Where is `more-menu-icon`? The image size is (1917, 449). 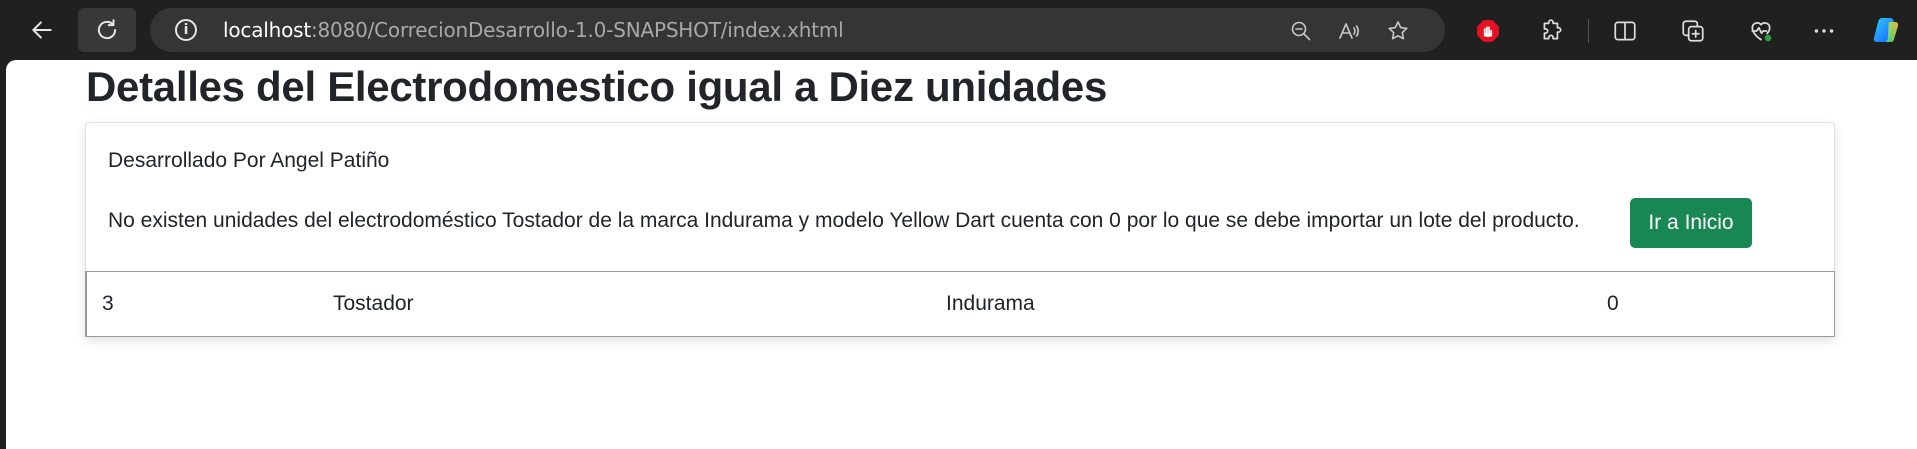
more-menu-icon is located at coordinates (1824, 31).